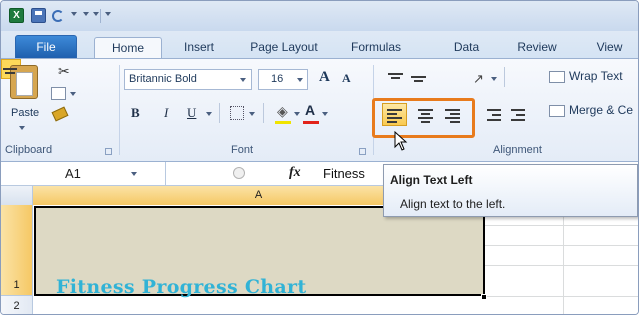  What do you see at coordinates (60, 114) in the screenshot?
I see `format-painter-icon` at bounding box center [60, 114].